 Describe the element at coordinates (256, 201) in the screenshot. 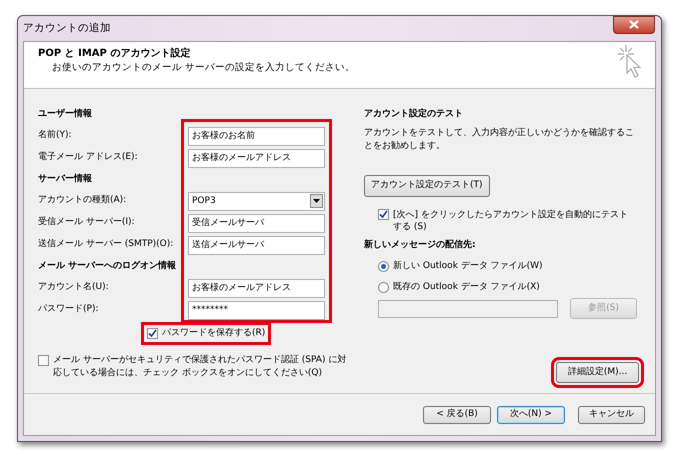

I see `account-type-dropdown: POP3` at that location.